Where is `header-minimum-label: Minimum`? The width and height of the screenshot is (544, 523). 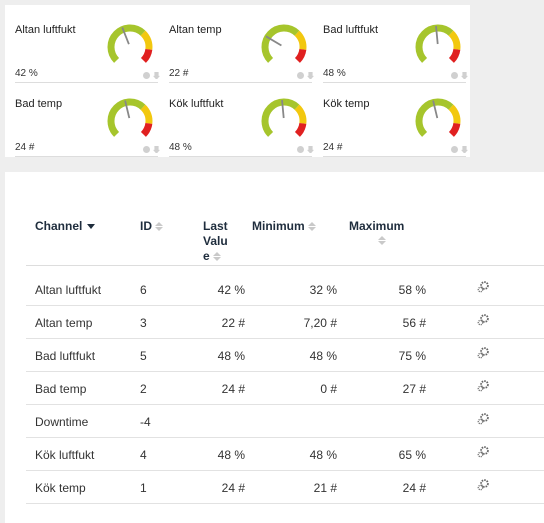
header-minimum-label: Minimum is located at coordinates (278, 226).